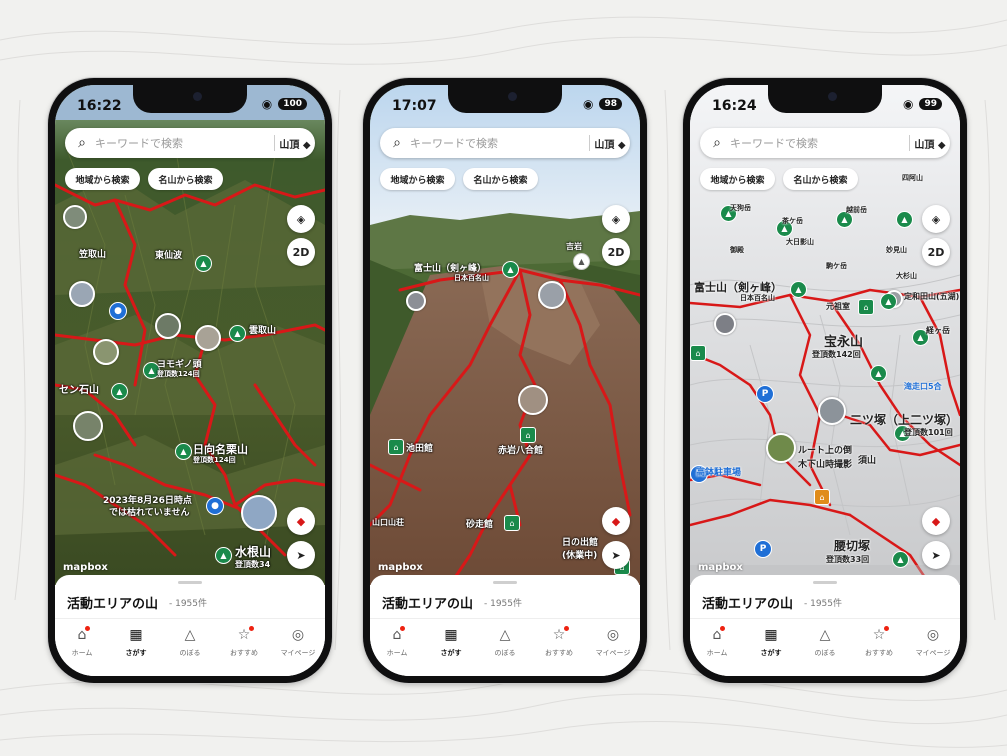 This screenshot has width=1007, height=756. Describe the element at coordinates (292, 104) in the screenshot. I see `battery-indicator: 100` at that location.